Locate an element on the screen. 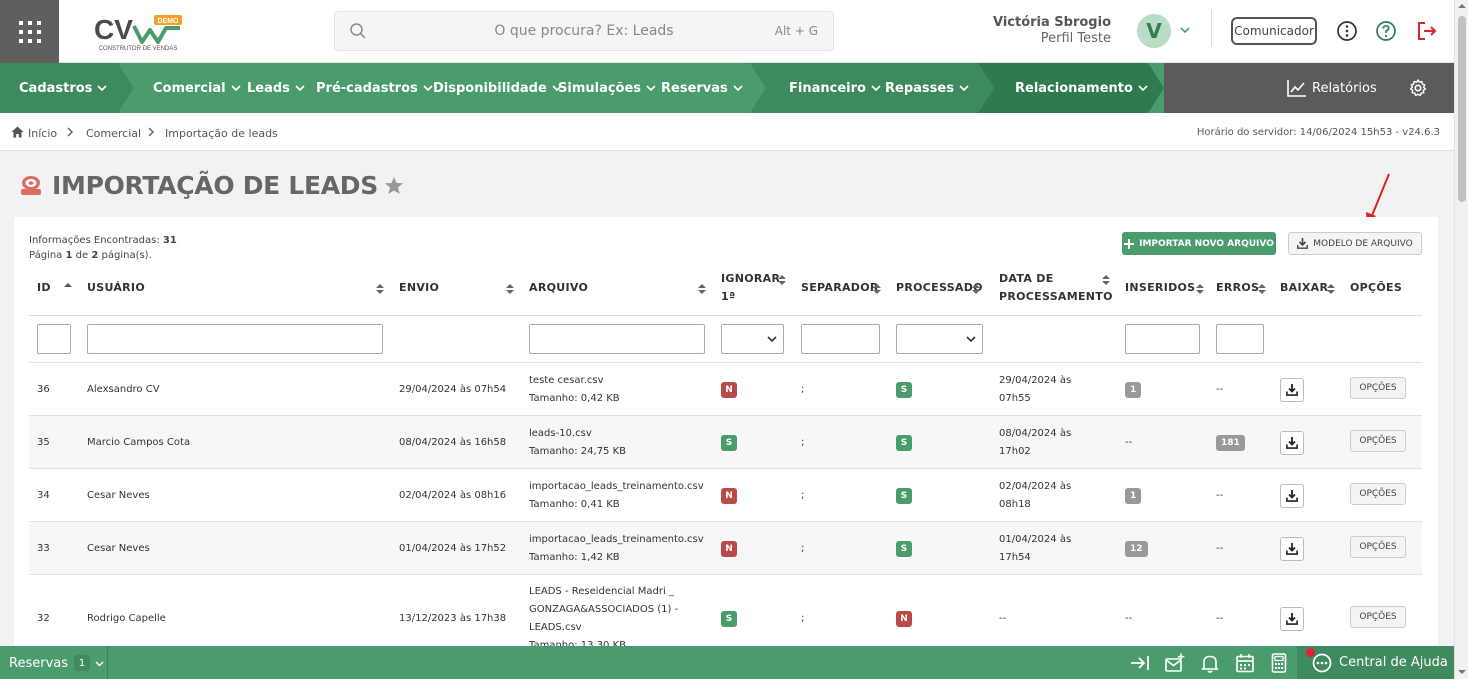 The width and height of the screenshot is (1468, 679). col-header-arquivo: ARQUIVO is located at coordinates (558, 288).